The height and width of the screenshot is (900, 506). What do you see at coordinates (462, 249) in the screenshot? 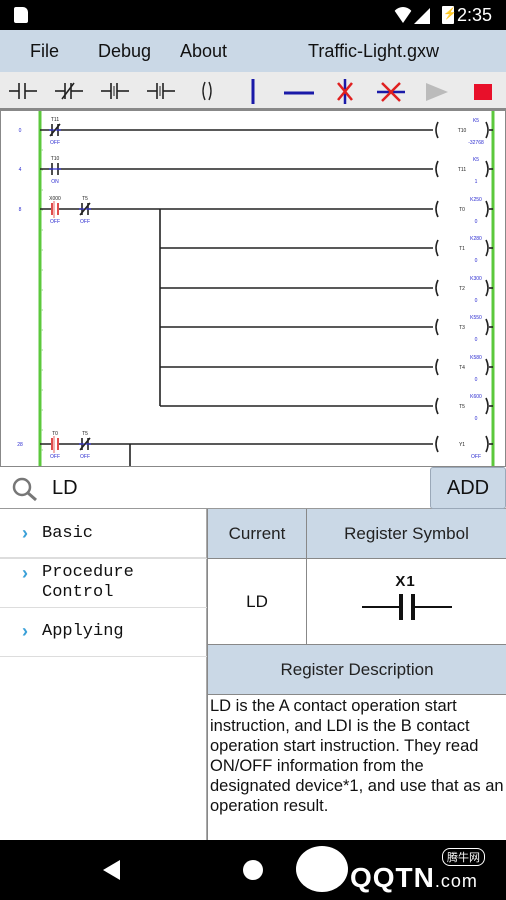
I see `coil-device-label: T1` at bounding box center [462, 249].